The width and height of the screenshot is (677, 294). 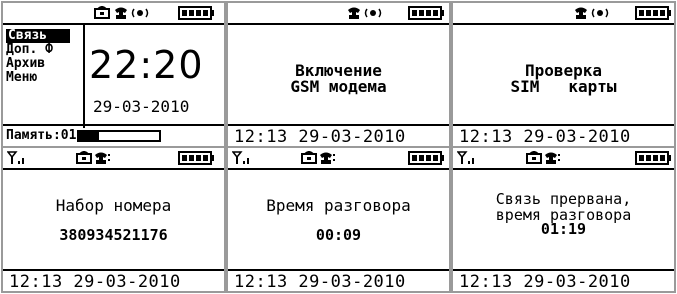 I want to click on menu-item-extra: Доп. Ф, so click(x=43, y=50).